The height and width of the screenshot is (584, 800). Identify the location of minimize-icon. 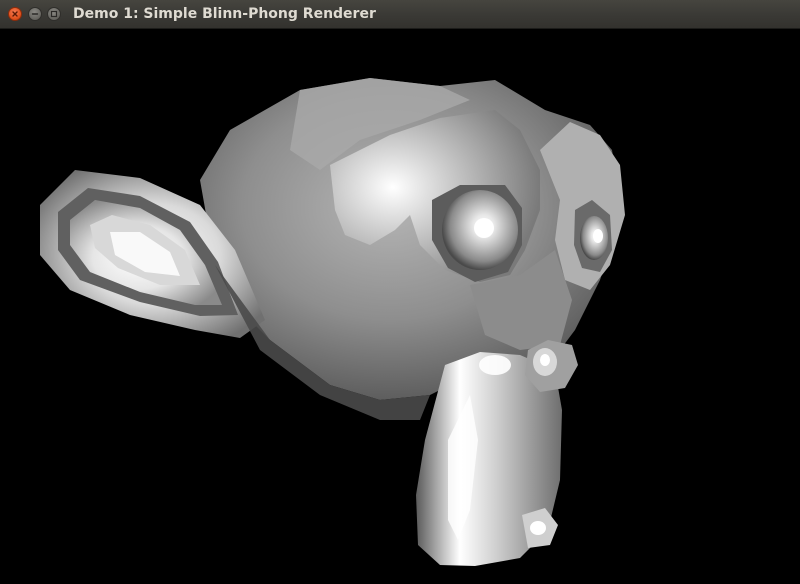
(35, 14).